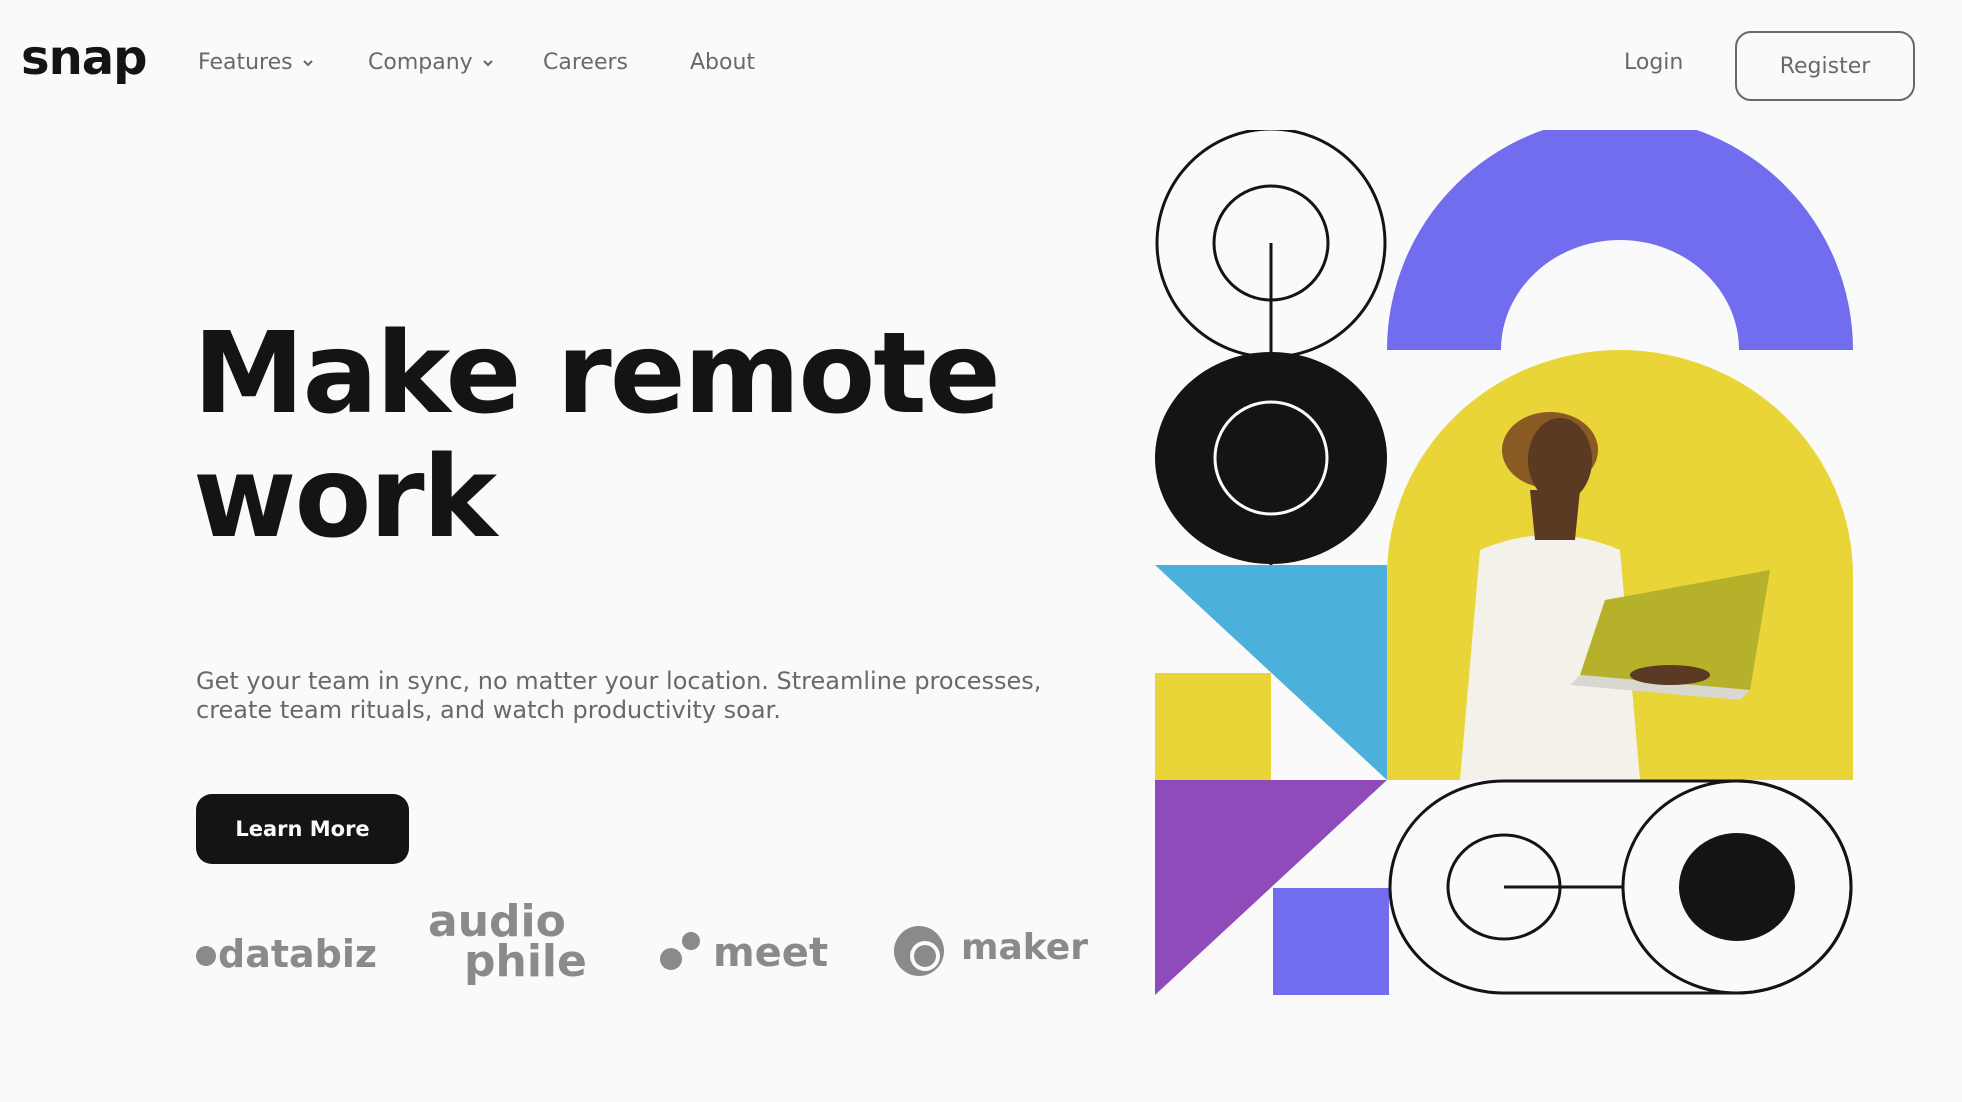 The height and width of the screenshot is (1102, 1962). I want to click on nav-company: Company, so click(431, 62).